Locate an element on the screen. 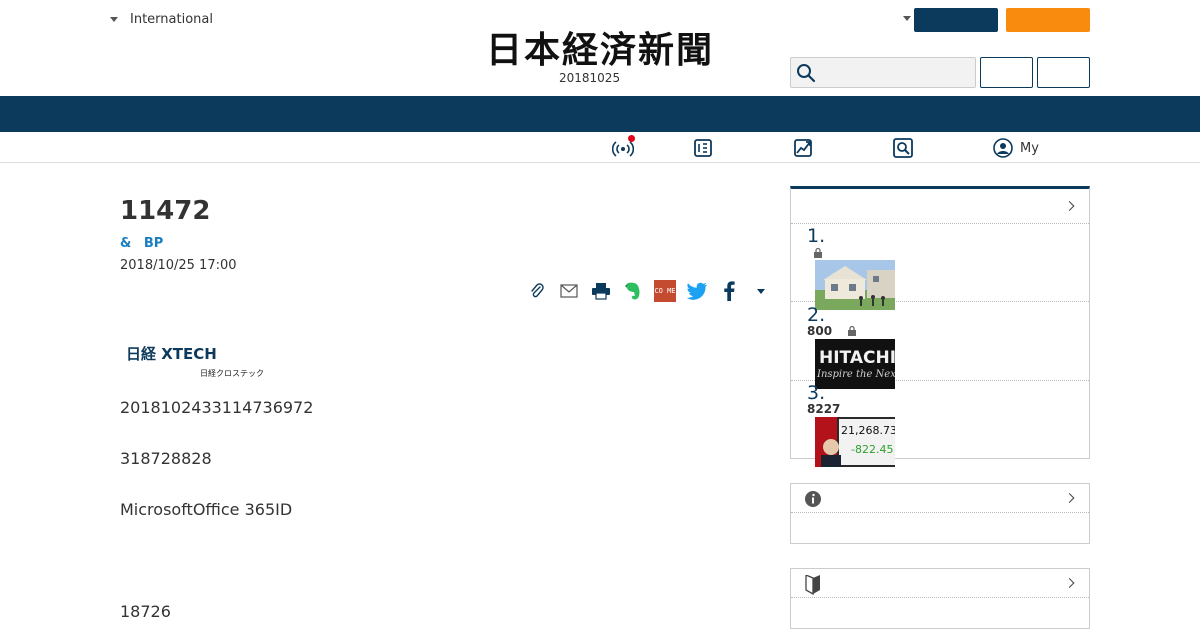  twitter-button is located at coordinates (697, 291).